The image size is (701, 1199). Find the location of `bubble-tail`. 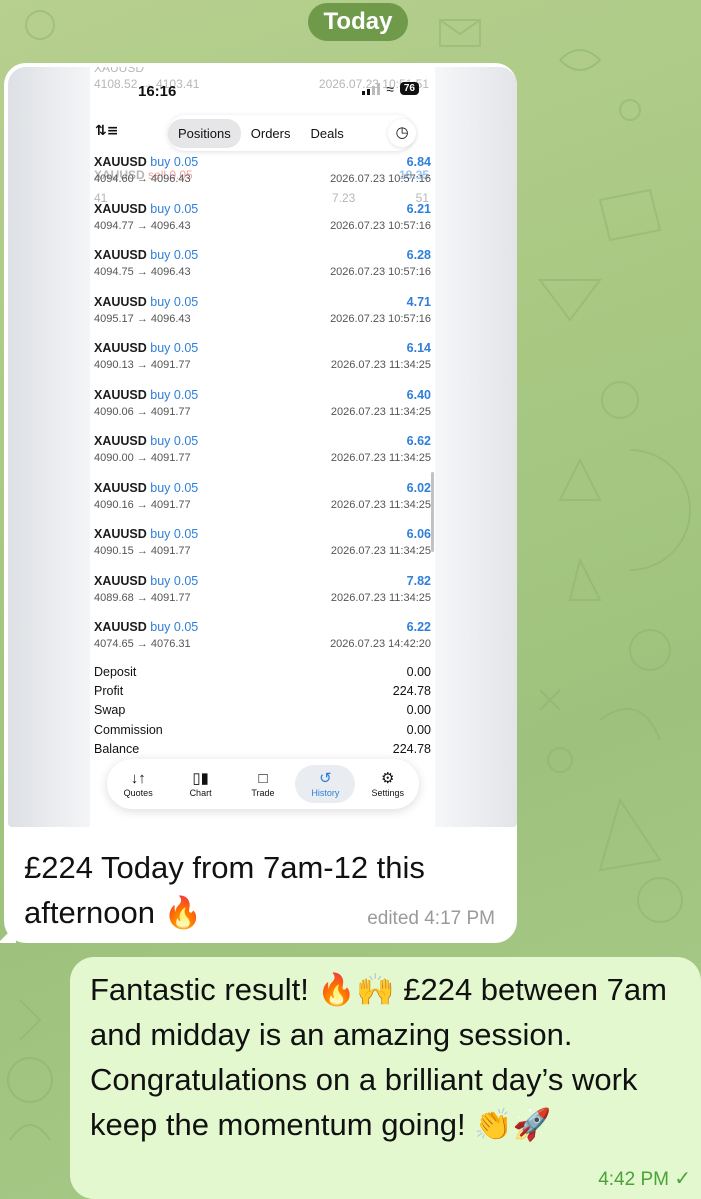

bubble-tail is located at coordinates (8, 934).